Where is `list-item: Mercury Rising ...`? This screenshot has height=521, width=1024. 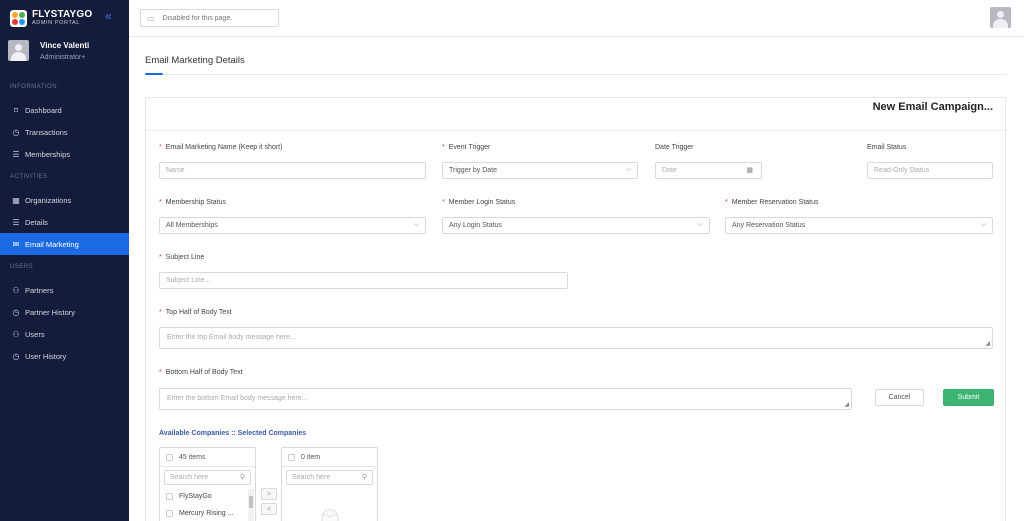 list-item: Mercury Rising ... is located at coordinates (207, 513).